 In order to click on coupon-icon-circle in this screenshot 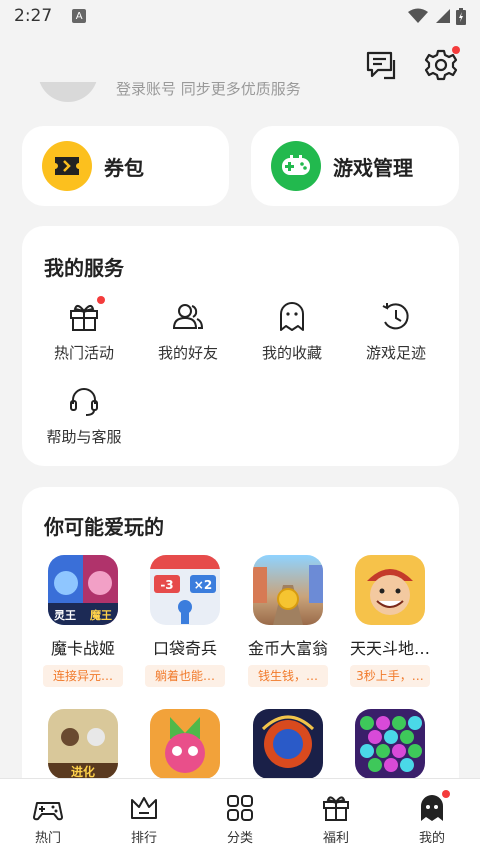, I will do `click(67, 166)`.